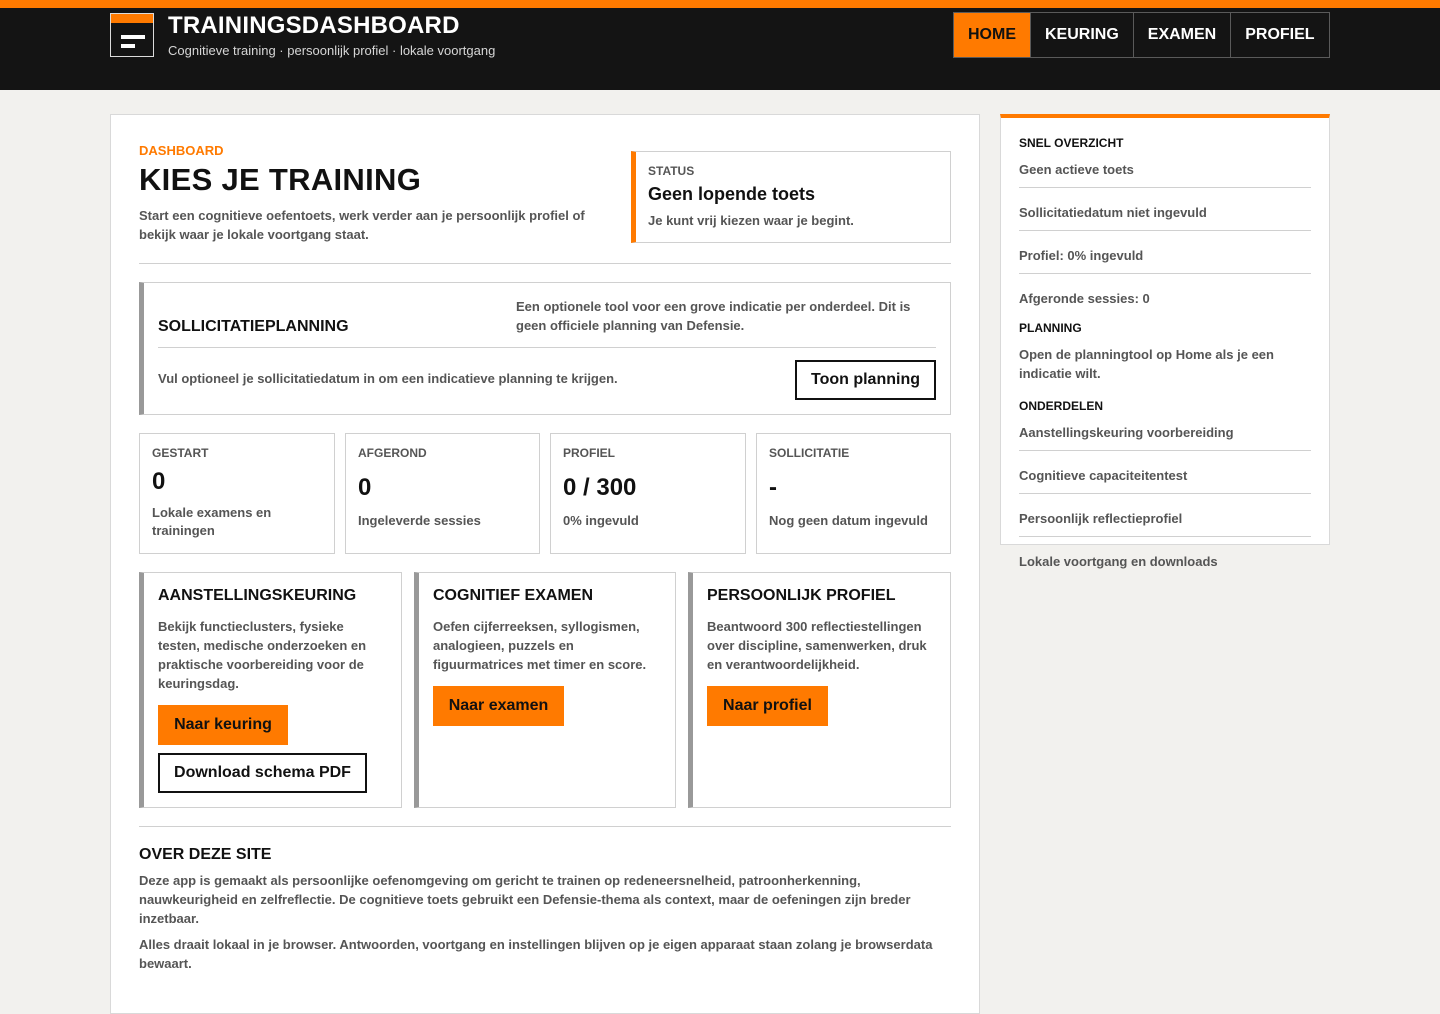  Describe the element at coordinates (1071, 143) in the screenshot. I see `overview-heading: SNEL OVERZICHT` at that location.